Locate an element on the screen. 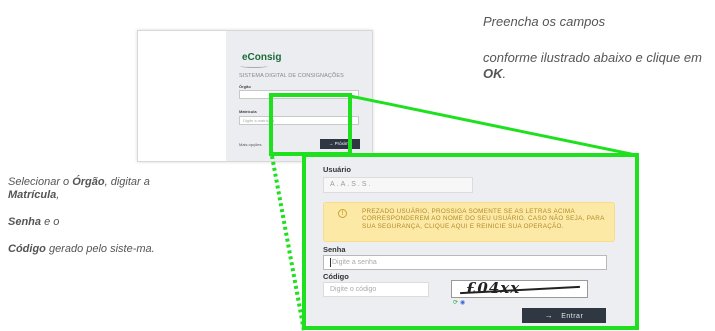  enter-button-label: Entrar is located at coordinates (572, 316).